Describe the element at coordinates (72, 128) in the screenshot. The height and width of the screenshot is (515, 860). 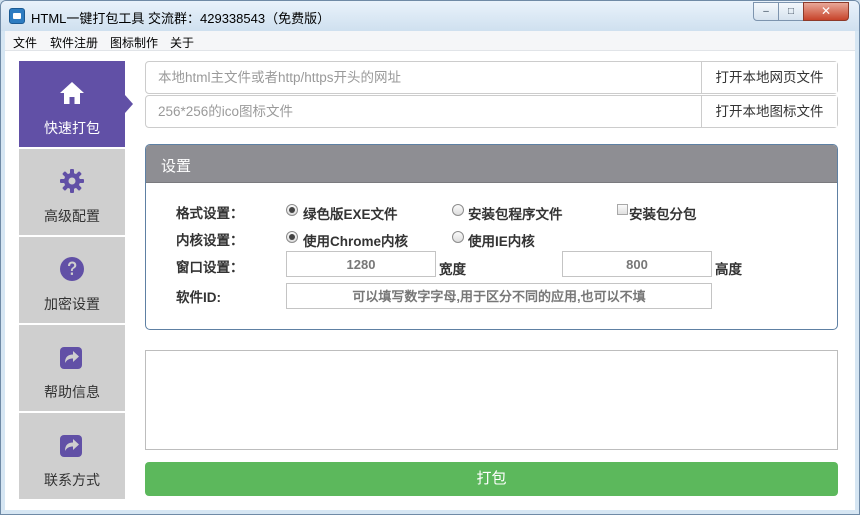
I see `sidebar-item-label: 快速打包` at that location.